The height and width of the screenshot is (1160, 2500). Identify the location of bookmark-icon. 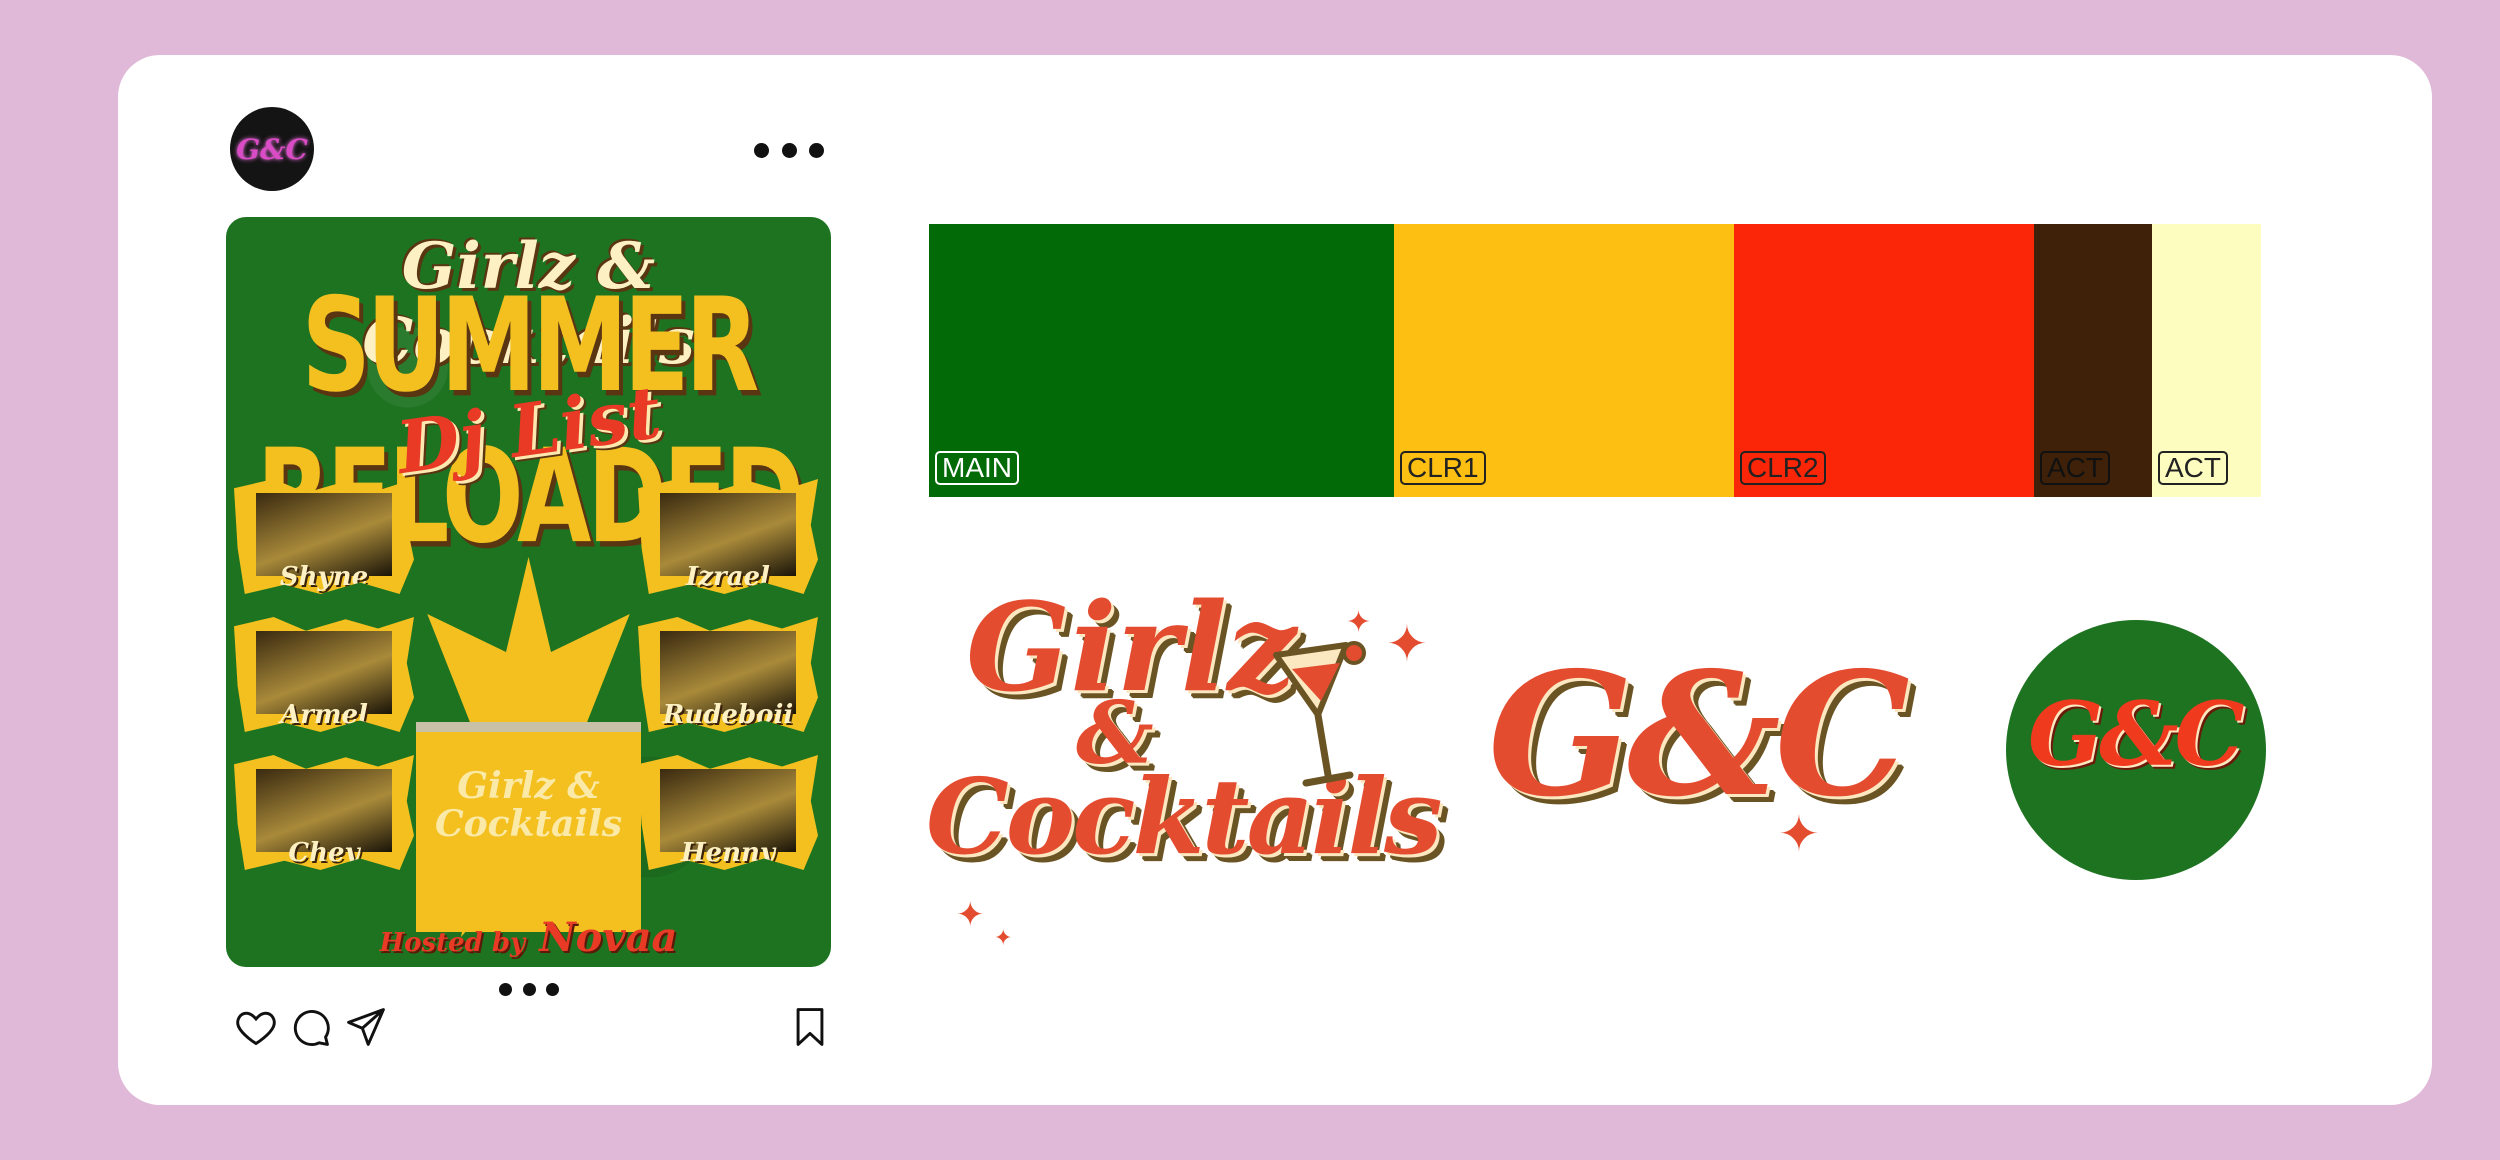
(810, 1027).